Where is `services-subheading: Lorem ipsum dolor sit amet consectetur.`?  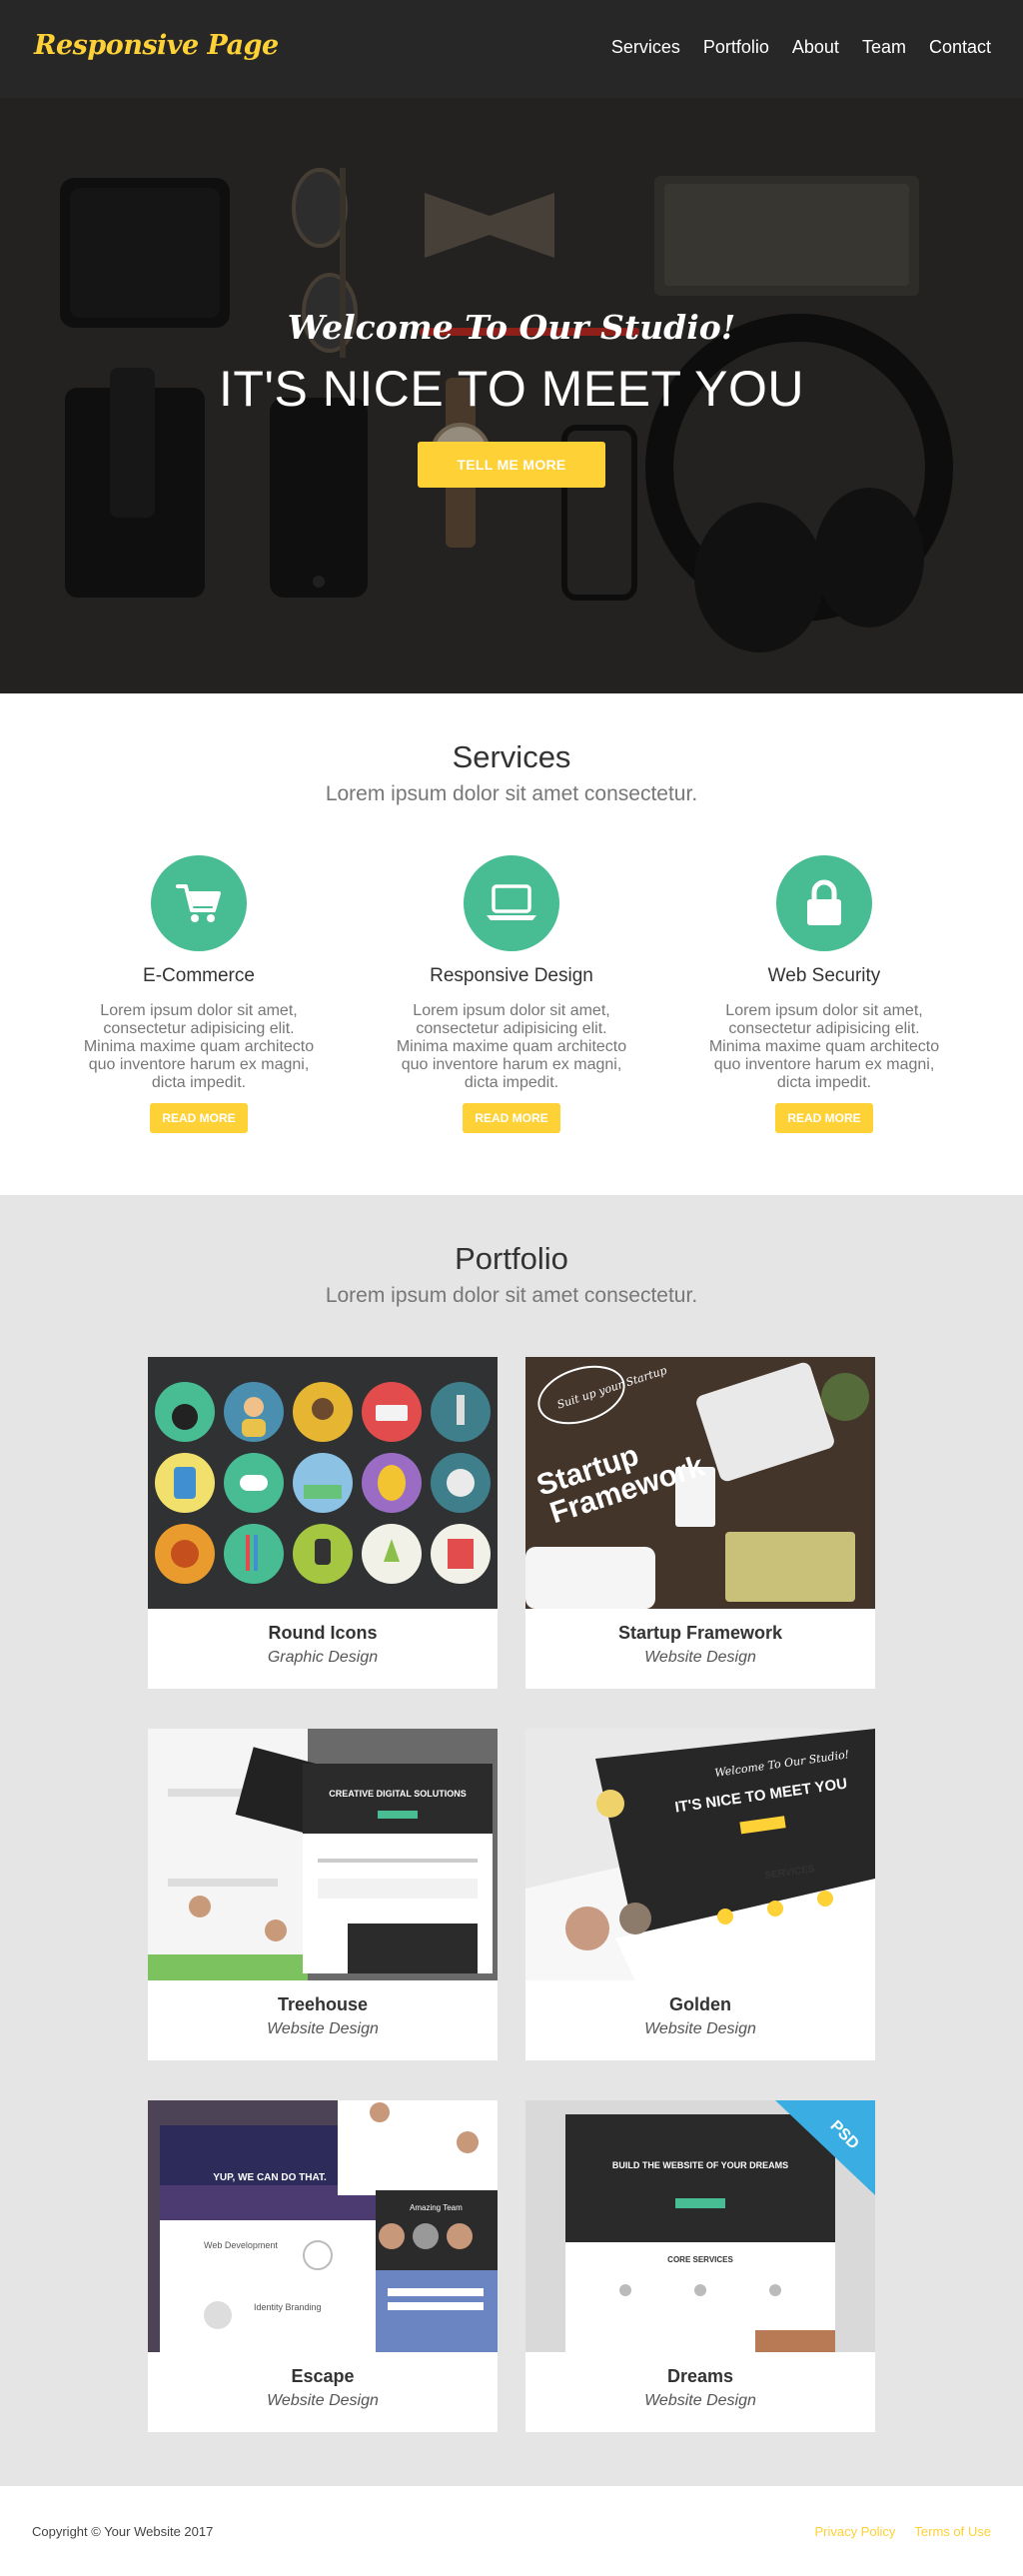
services-subheading: Lorem ipsum dolor sit amet consectetur. is located at coordinates (511, 793).